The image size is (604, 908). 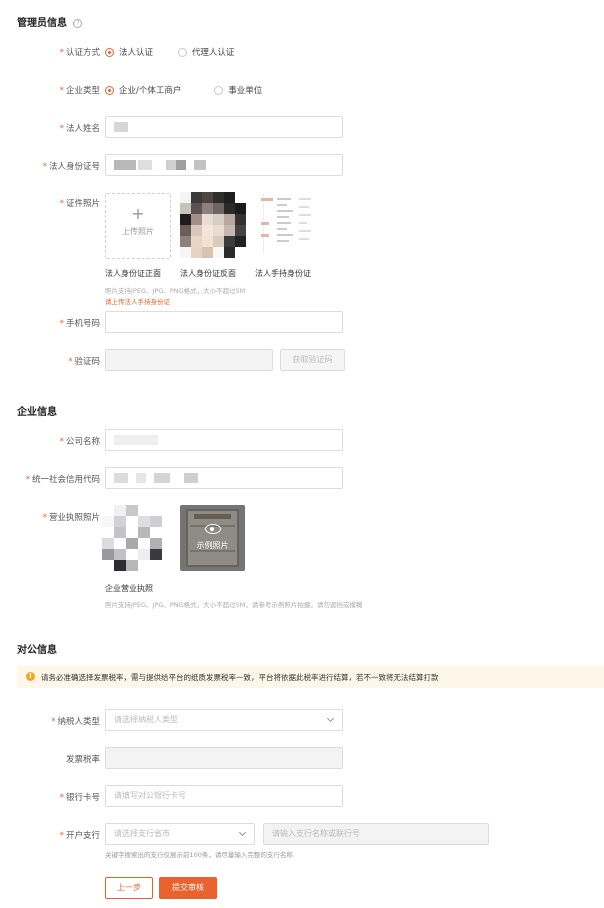 I want to click on taxpayer-type-label-text: 纳税人类型, so click(x=78, y=722).